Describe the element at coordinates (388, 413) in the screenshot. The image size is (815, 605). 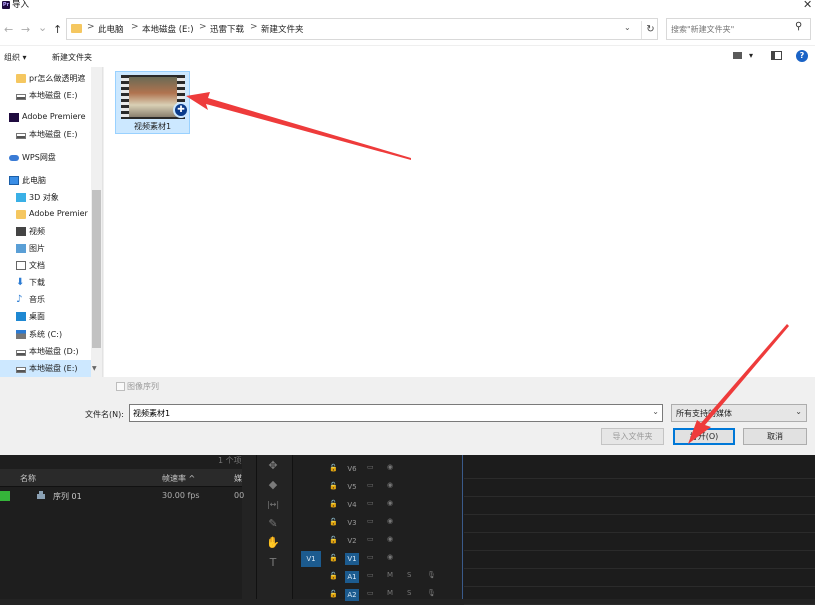
I see `filename-input` at that location.